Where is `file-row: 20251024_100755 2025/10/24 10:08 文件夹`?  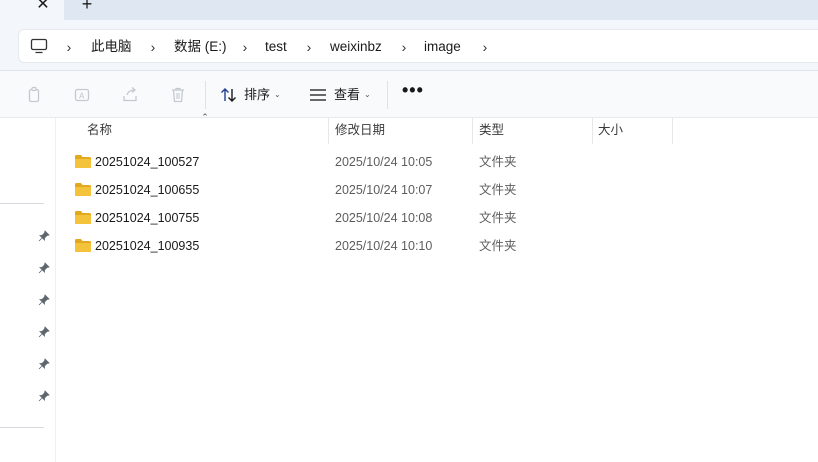
file-row: 20251024_100755 2025/10/24 10:08 文件夹 is located at coordinates (444, 218).